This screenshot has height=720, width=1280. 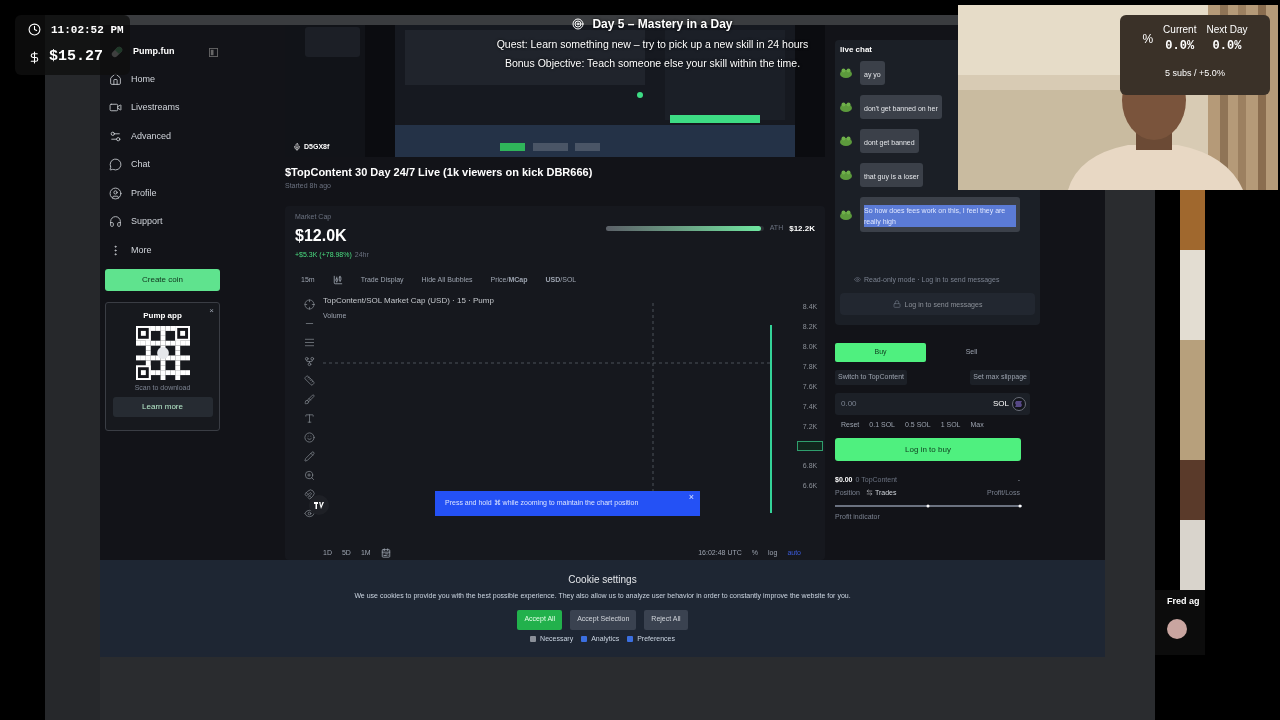 What do you see at coordinates (115, 165) in the screenshot?
I see `chat-icon` at bounding box center [115, 165].